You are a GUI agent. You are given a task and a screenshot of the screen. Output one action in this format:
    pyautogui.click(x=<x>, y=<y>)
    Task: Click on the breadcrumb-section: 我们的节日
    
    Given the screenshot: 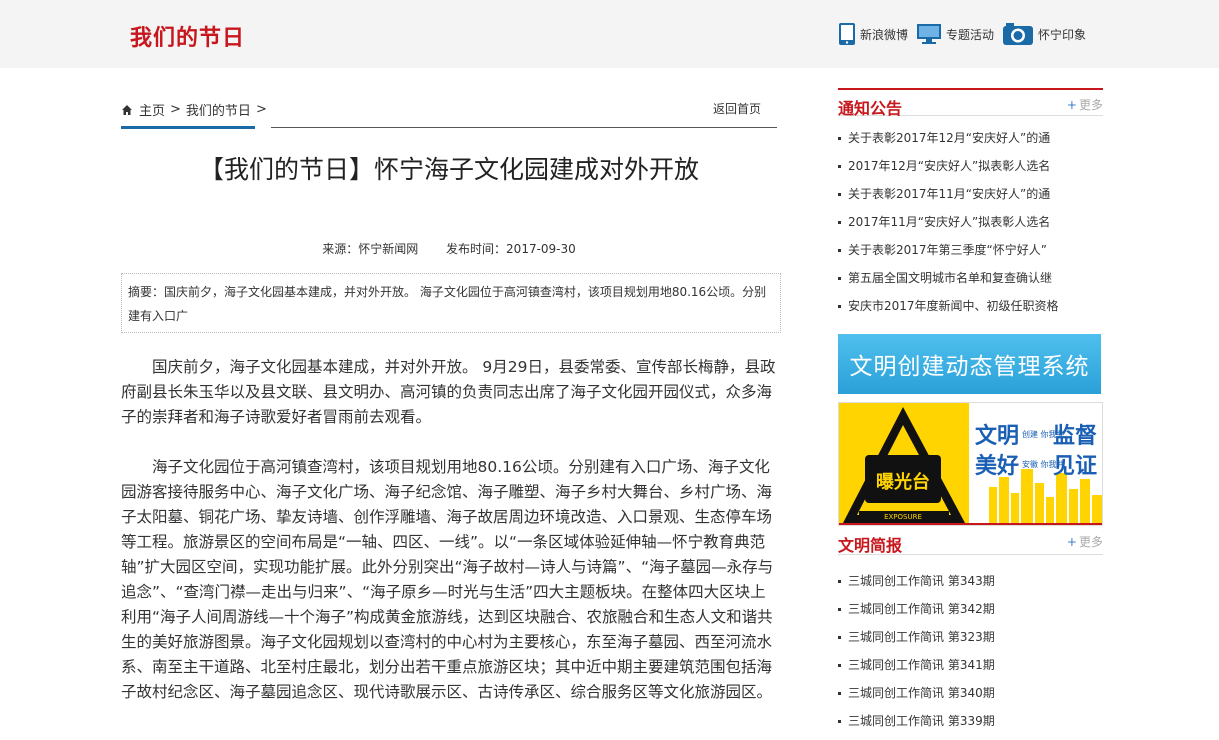 What is the action you would take?
    pyautogui.click(x=218, y=109)
    